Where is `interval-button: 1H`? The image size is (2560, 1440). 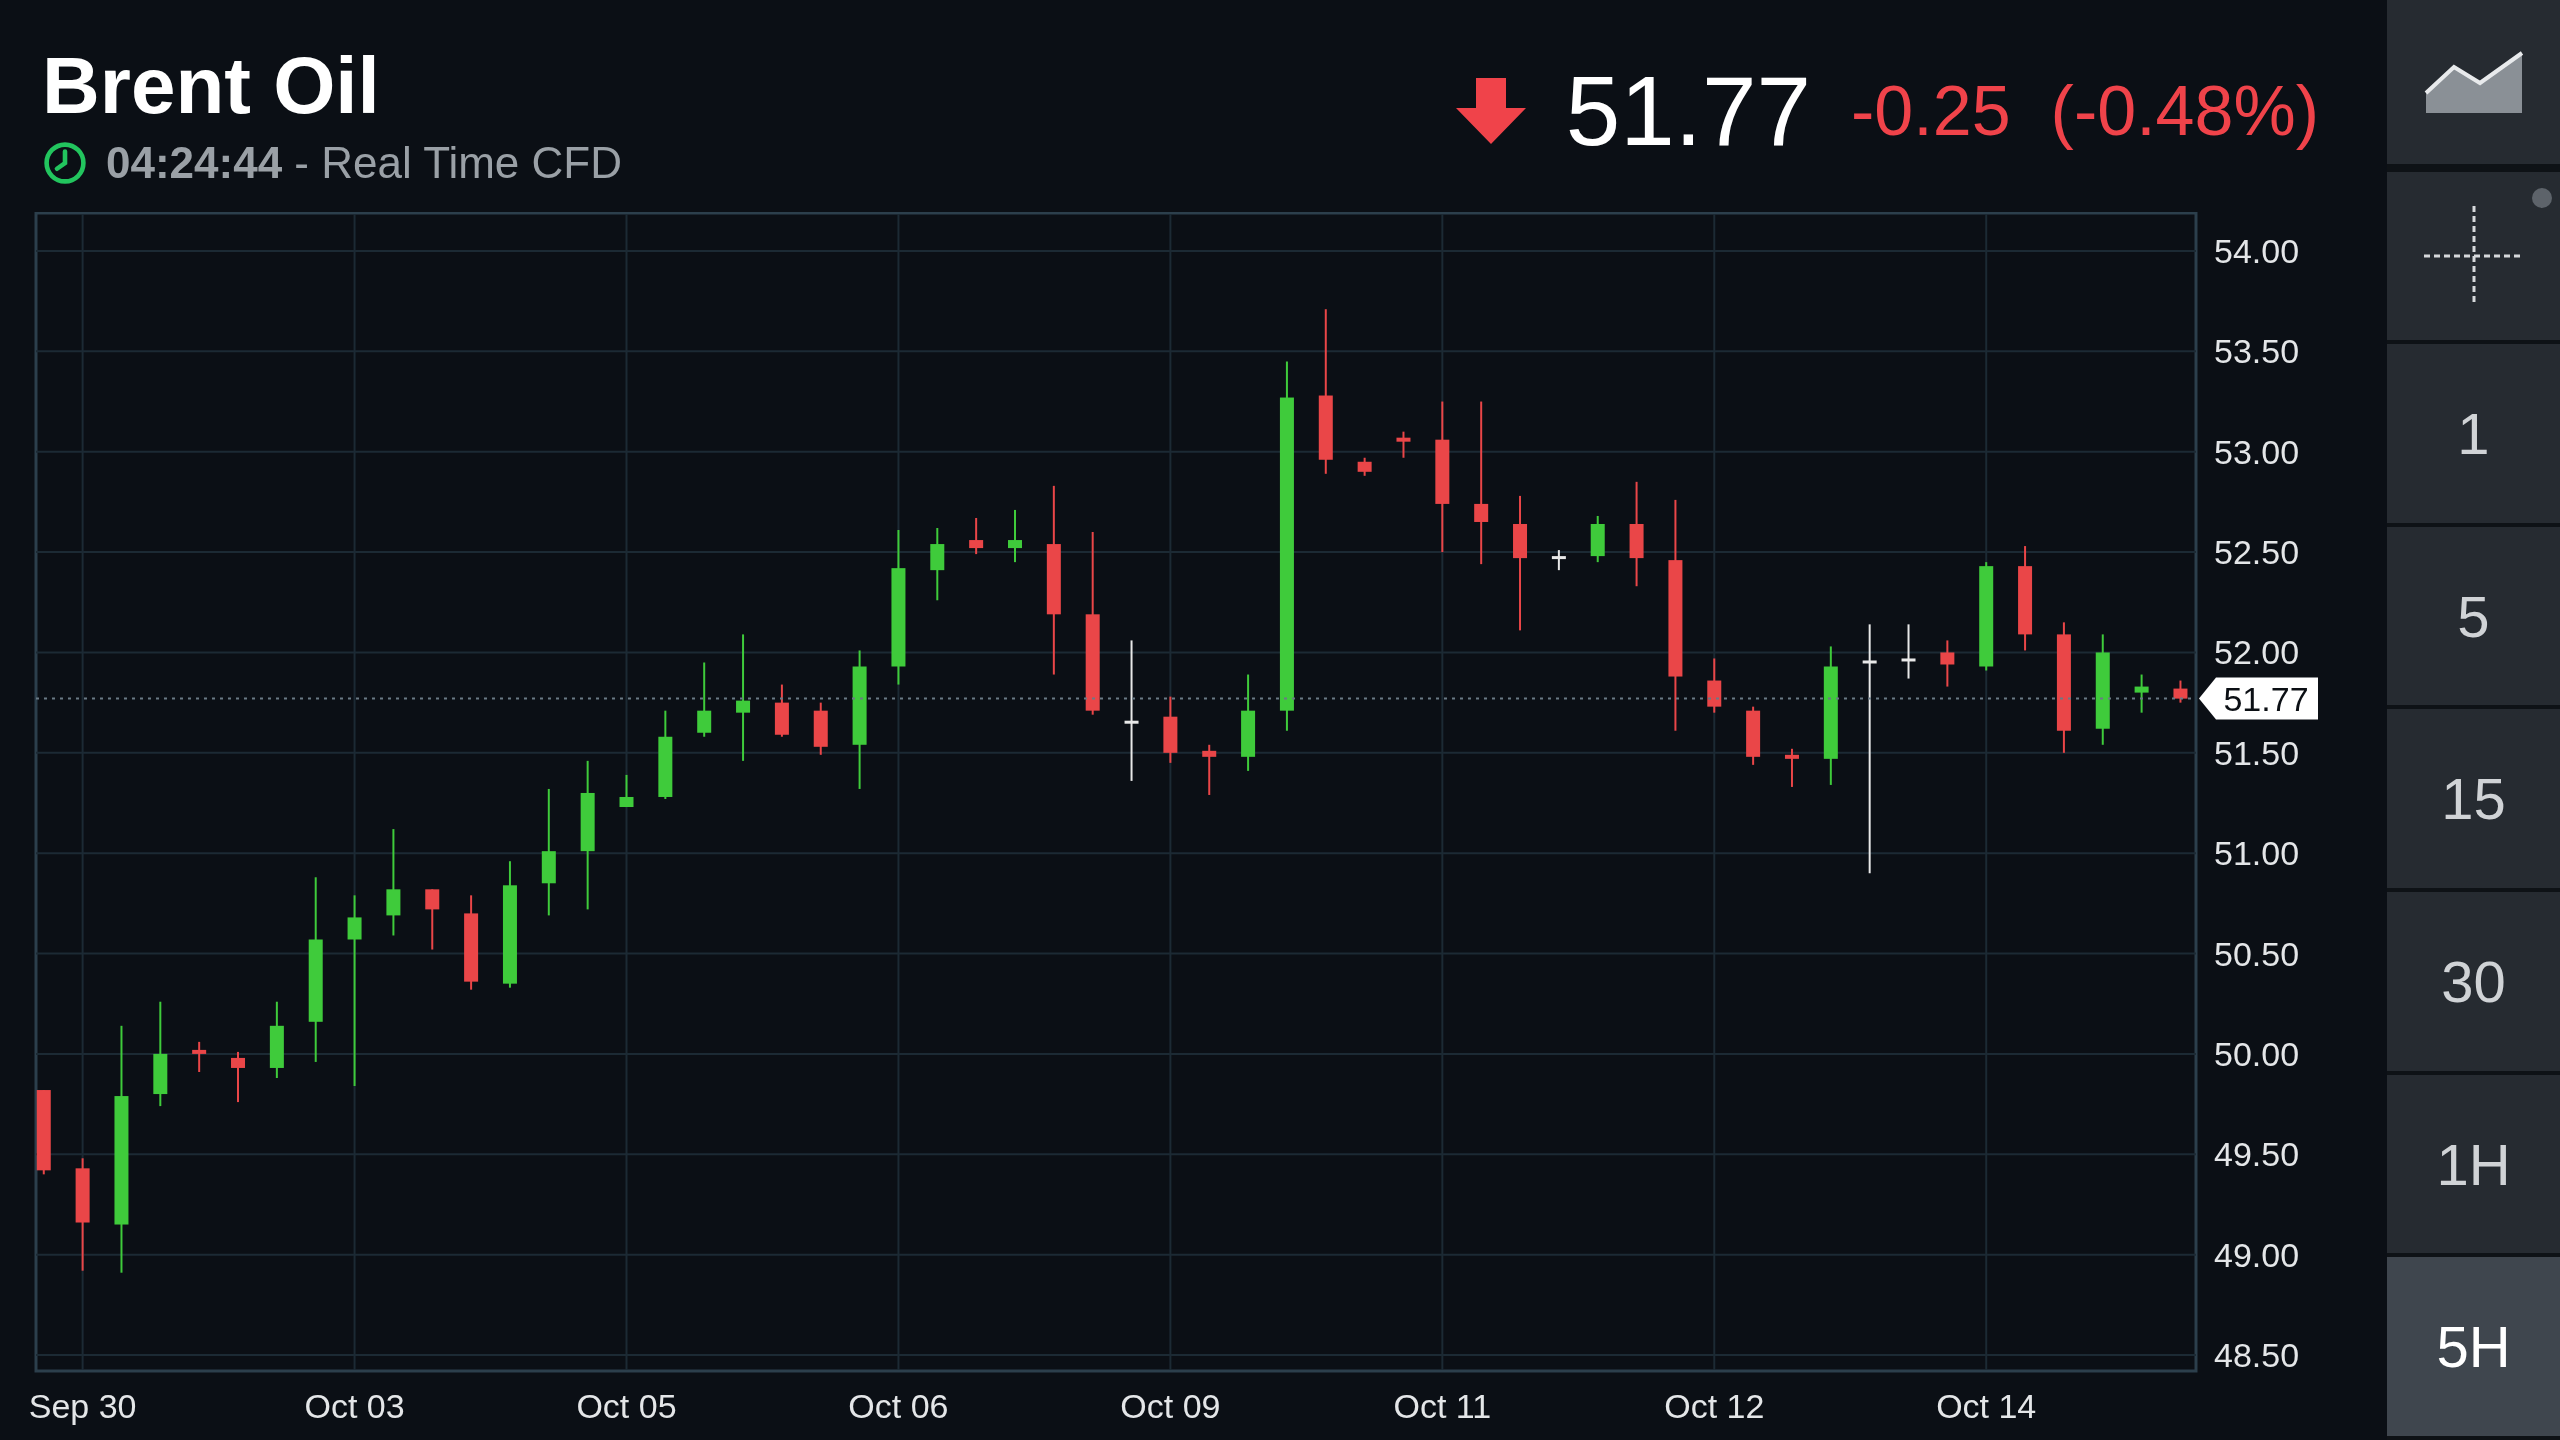
interval-button: 1H is located at coordinates (2473, 1166).